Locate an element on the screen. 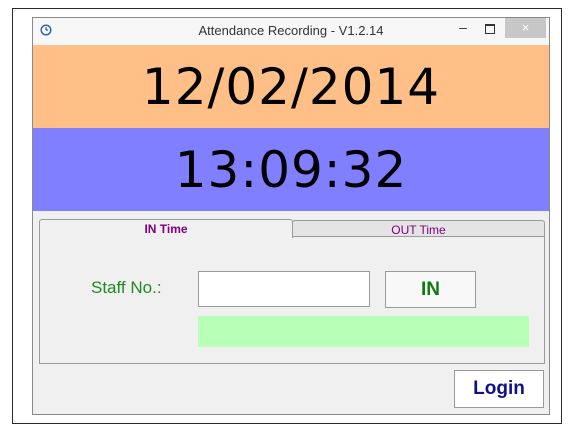 The image size is (576, 429). title-bar: Attendance Recording - V1.2.14 – × is located at coordinates (291, 31).